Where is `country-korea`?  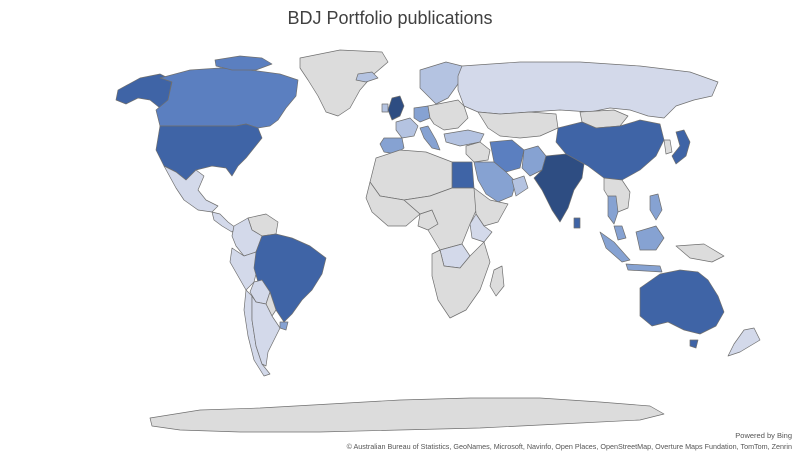
country-korea is located at coordinates (668, 147).